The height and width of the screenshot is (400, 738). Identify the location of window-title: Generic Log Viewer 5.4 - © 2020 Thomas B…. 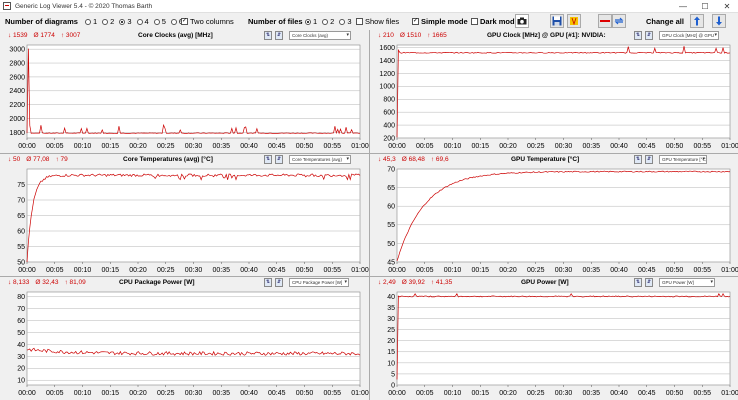
(84, 6).